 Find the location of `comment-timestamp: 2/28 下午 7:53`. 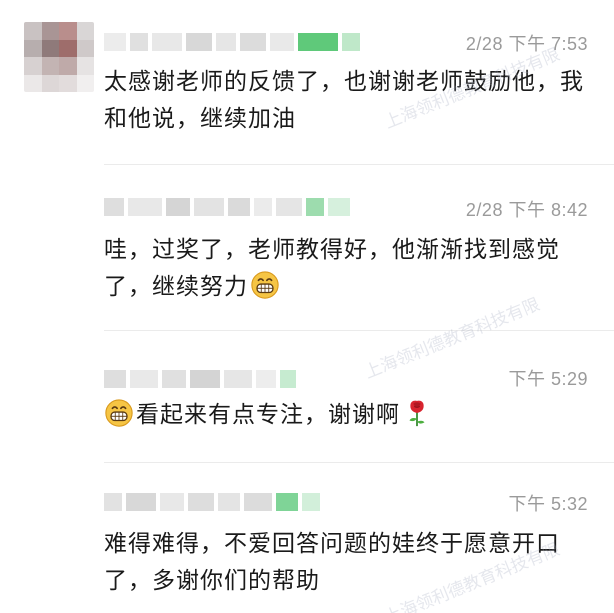

comment-timestamp: 2/28 下午 7:53 is located at coordinates (526, 44).